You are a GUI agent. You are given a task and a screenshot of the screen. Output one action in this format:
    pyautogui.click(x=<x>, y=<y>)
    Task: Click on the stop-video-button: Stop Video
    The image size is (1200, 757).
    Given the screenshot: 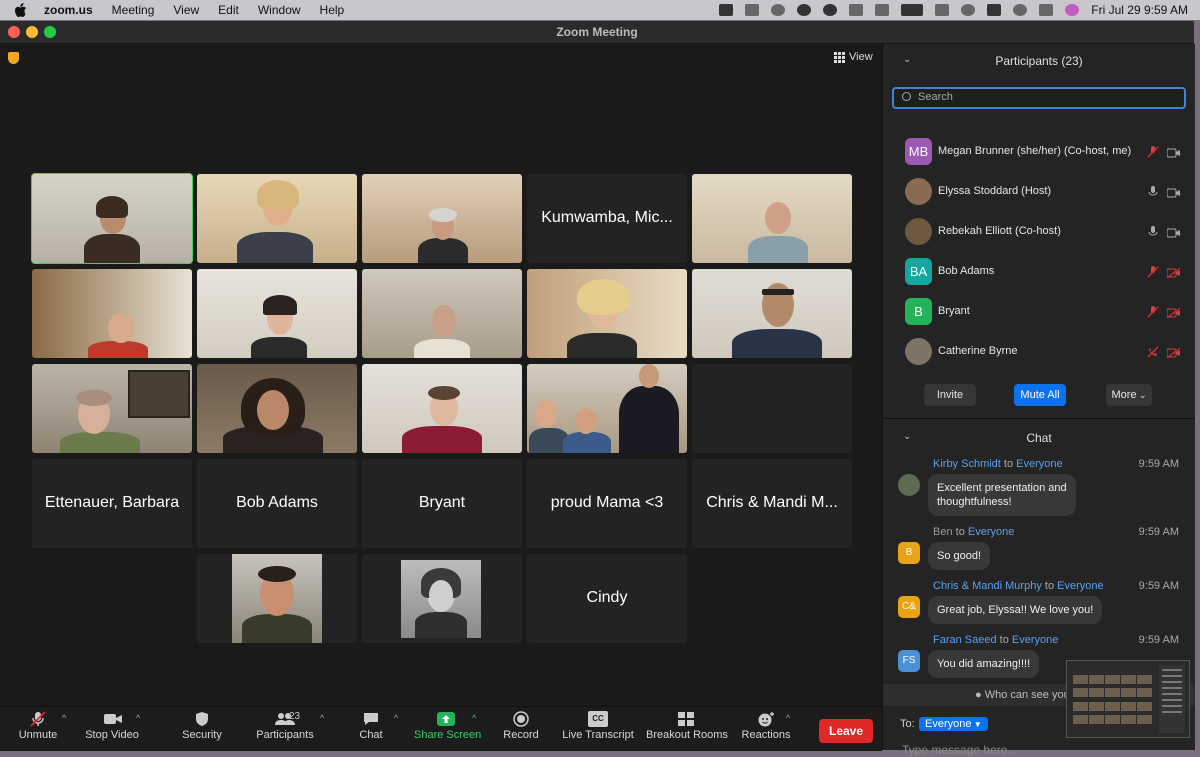 What is the action you would take?
    pyautogui.click(x=112, y=726)
    